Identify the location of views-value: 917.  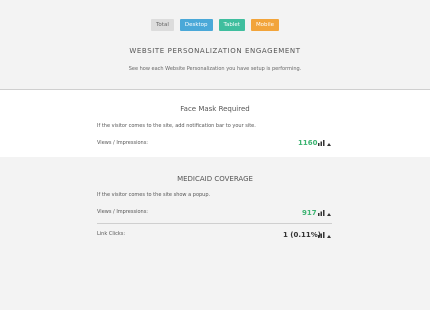
(309, 213).